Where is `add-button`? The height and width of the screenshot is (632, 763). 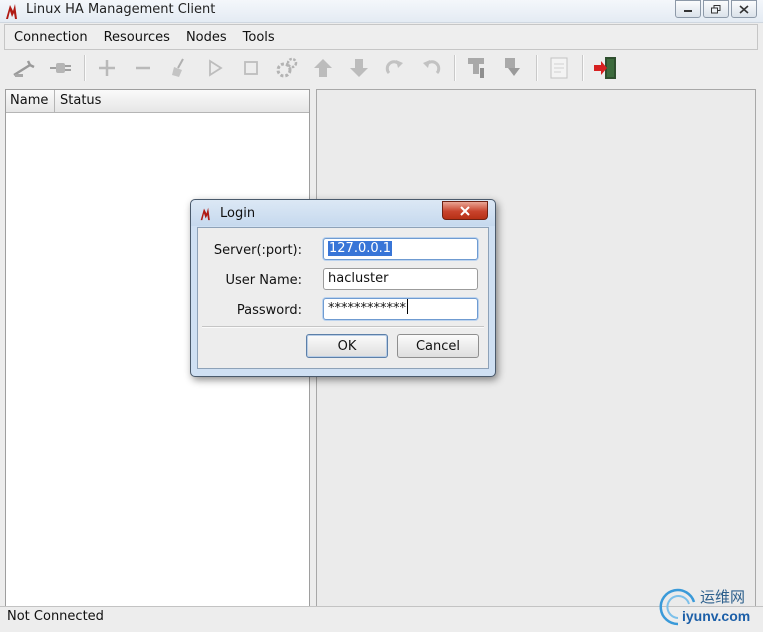
add-button is located at coordinates (107, 68).